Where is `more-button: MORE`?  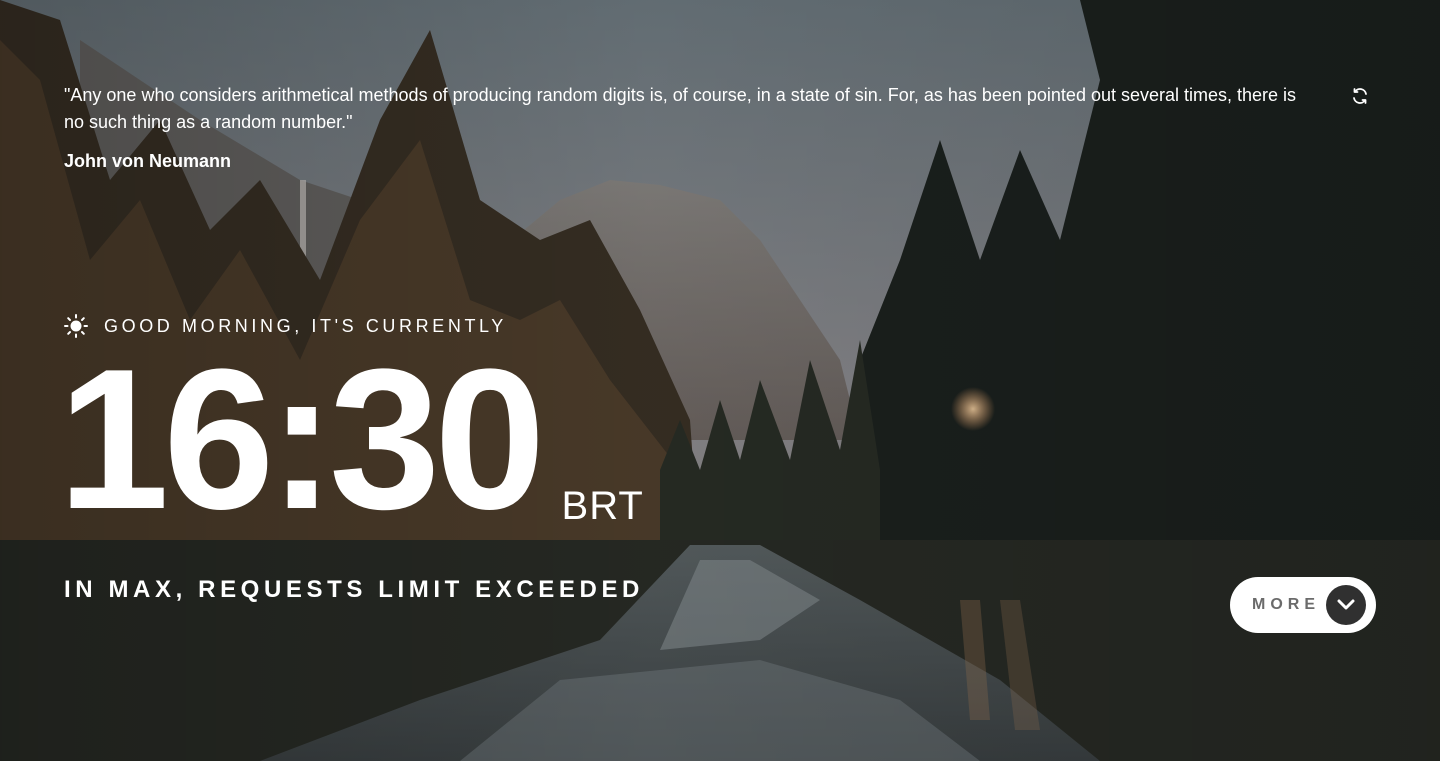
more-button: MORE is located at coordinates (1303, 605).